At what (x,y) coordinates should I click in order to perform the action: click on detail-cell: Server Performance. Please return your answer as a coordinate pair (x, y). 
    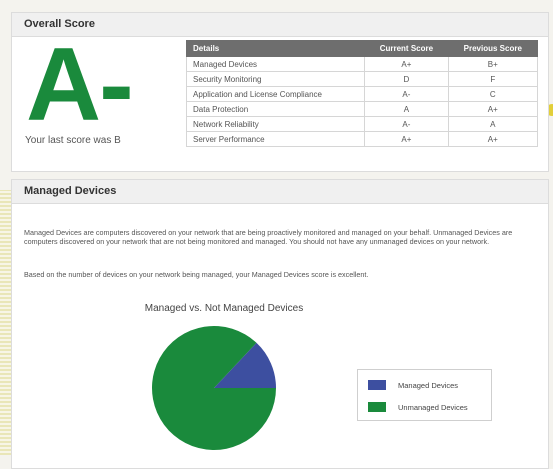
    Looking at the image, I should click on (275, 139).